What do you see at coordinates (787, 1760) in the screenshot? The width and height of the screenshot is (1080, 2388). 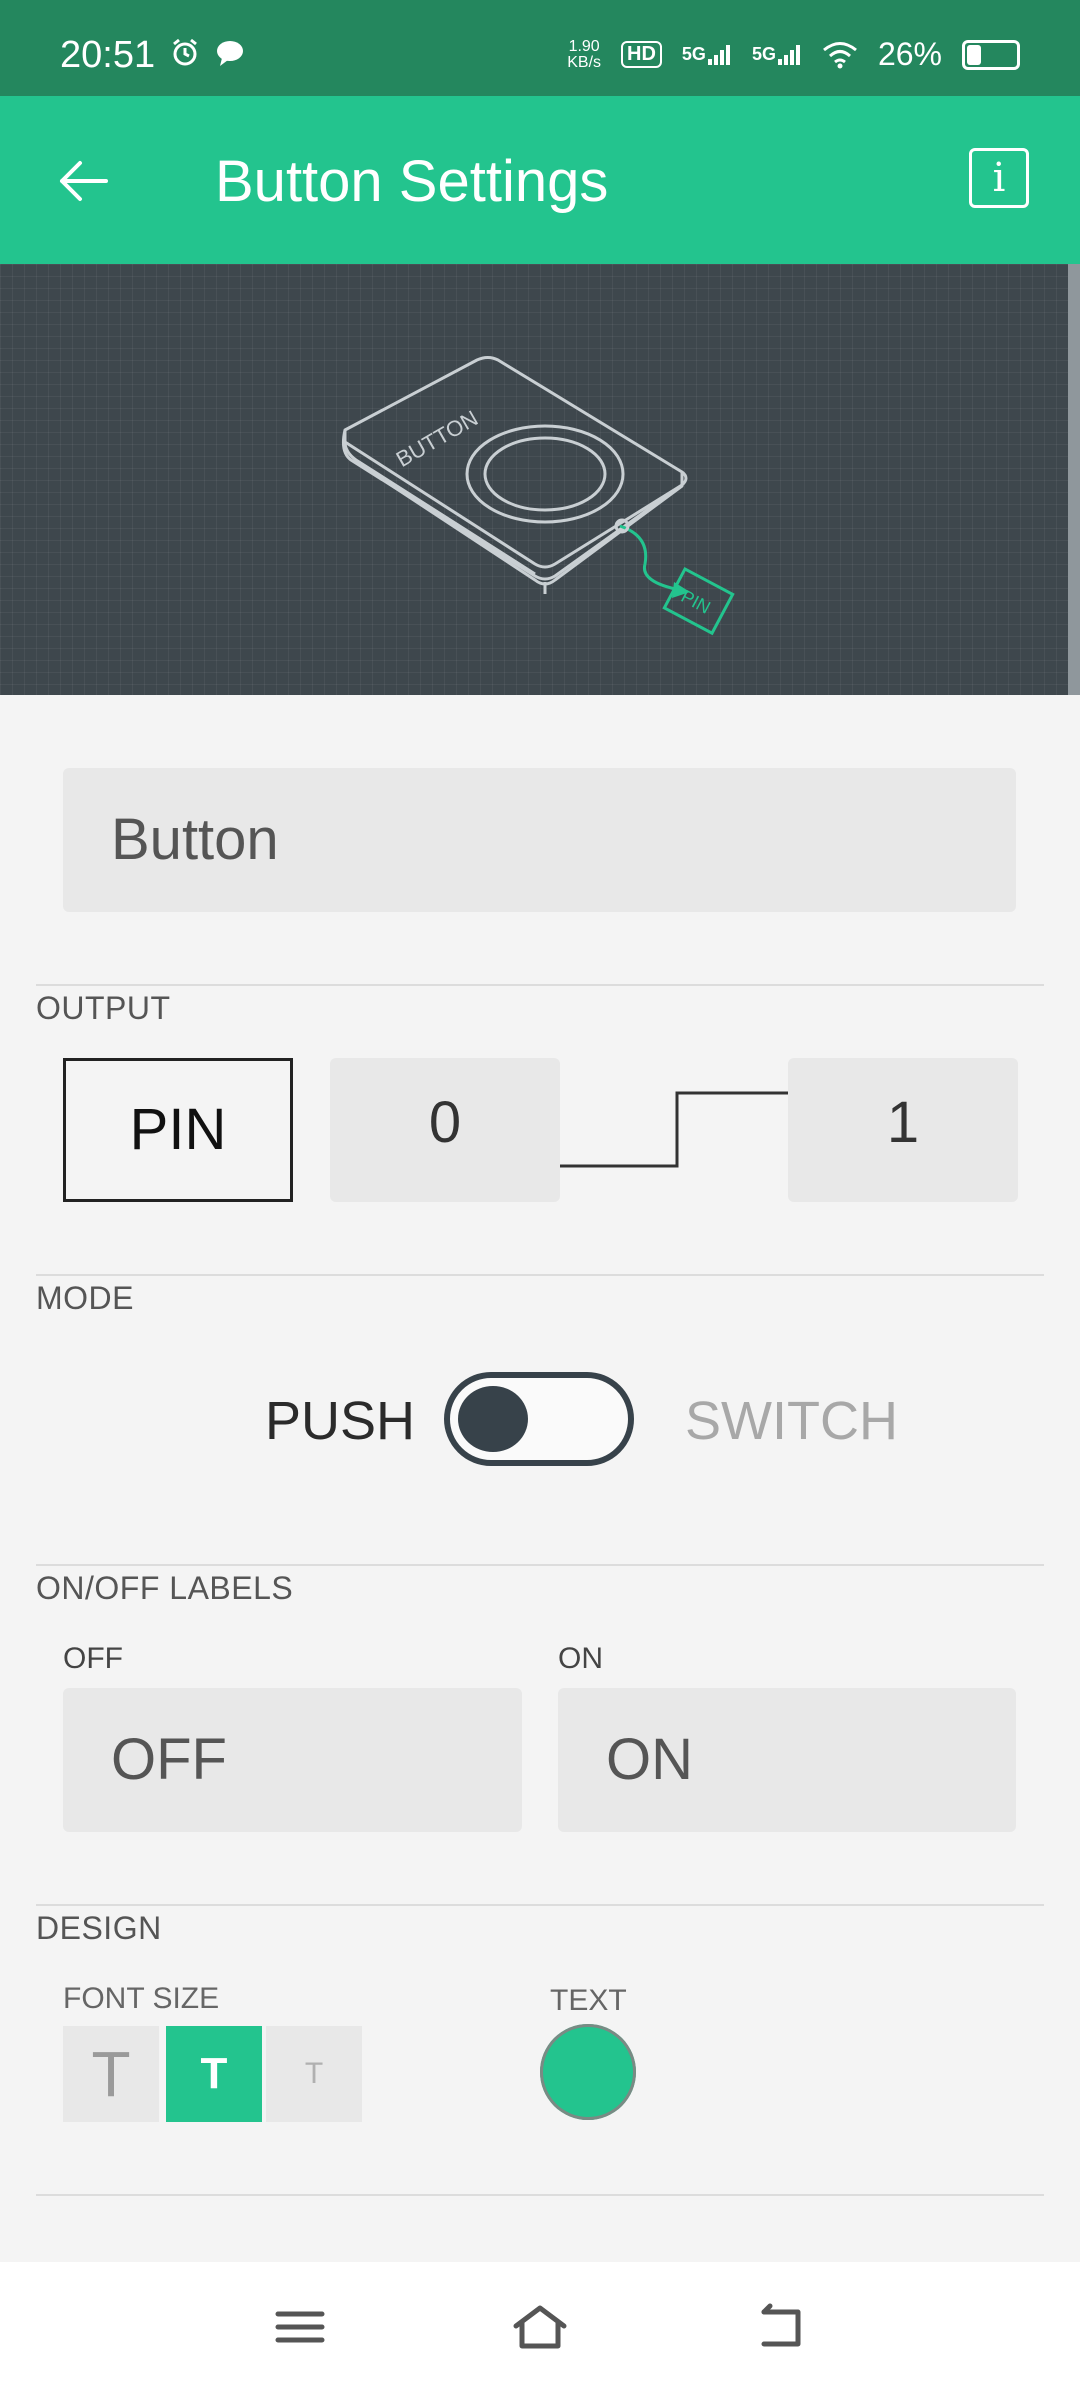 I see `on-label-input: ON` at bounding box center [787, 1760].